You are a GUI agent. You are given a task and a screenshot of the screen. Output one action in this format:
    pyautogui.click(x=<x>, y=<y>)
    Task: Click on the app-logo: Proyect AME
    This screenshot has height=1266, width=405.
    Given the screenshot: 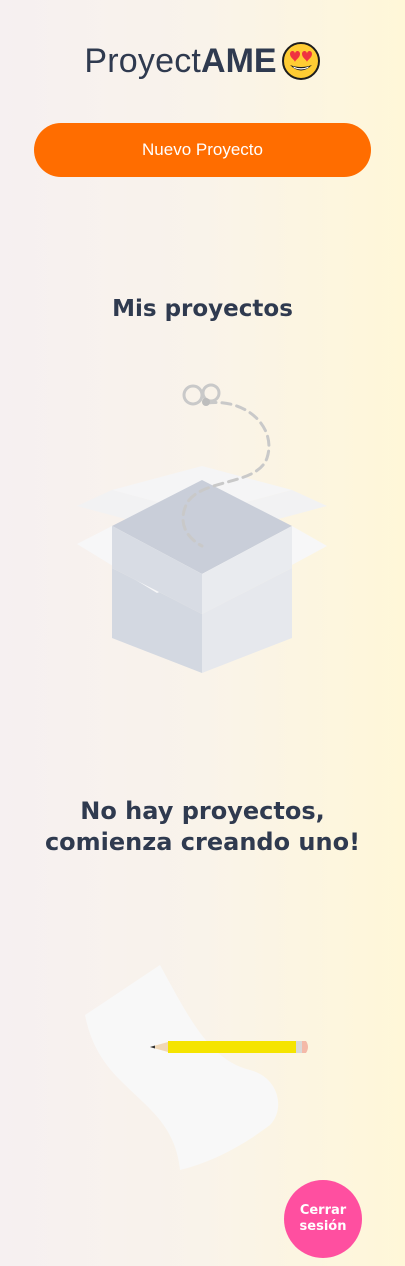 What is the action you would take?
    pyautogui.click(x=202, y=61)
    